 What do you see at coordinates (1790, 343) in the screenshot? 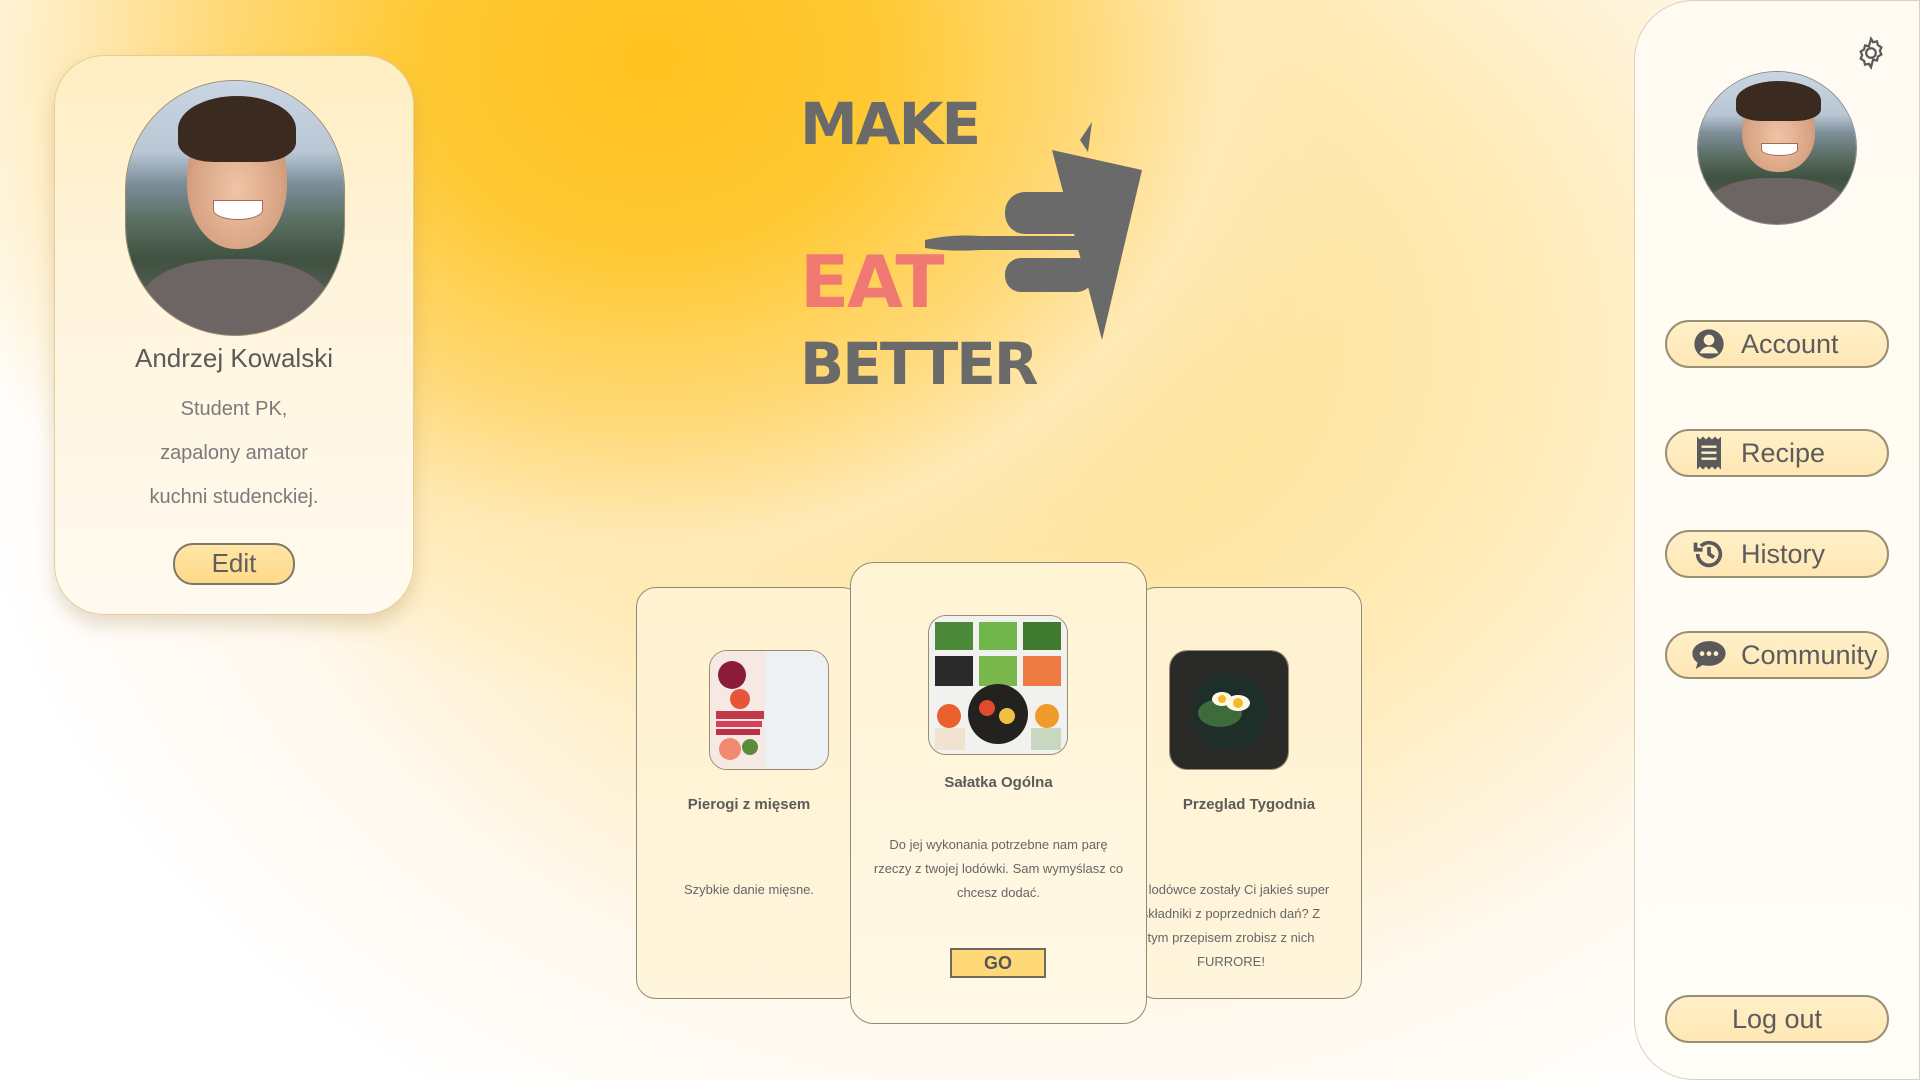
I see `nav-account-label: Account` at bounding box center [1790, 343].